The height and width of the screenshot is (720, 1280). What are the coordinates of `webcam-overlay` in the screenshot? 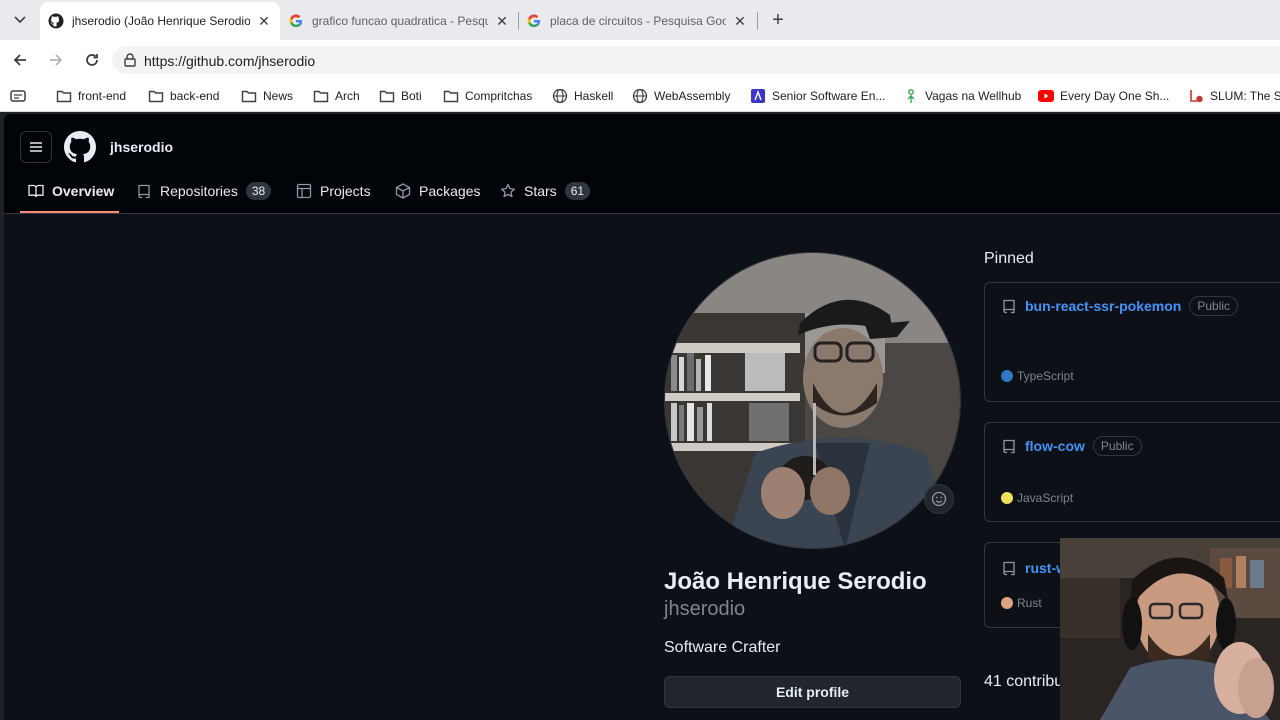 It's located at (1170, 629).